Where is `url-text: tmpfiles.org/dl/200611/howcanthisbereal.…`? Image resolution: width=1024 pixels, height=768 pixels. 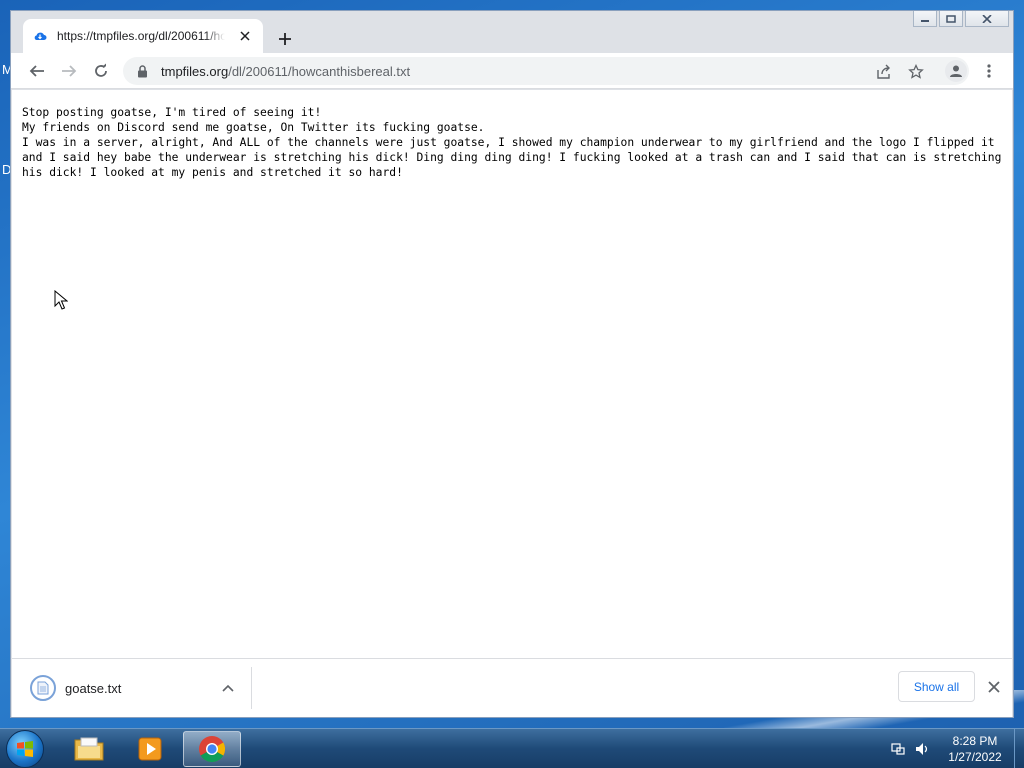
url-text: tmpfiles.org/dl/200611/howcanthisbereal.… is located at coordinates (285, 71).